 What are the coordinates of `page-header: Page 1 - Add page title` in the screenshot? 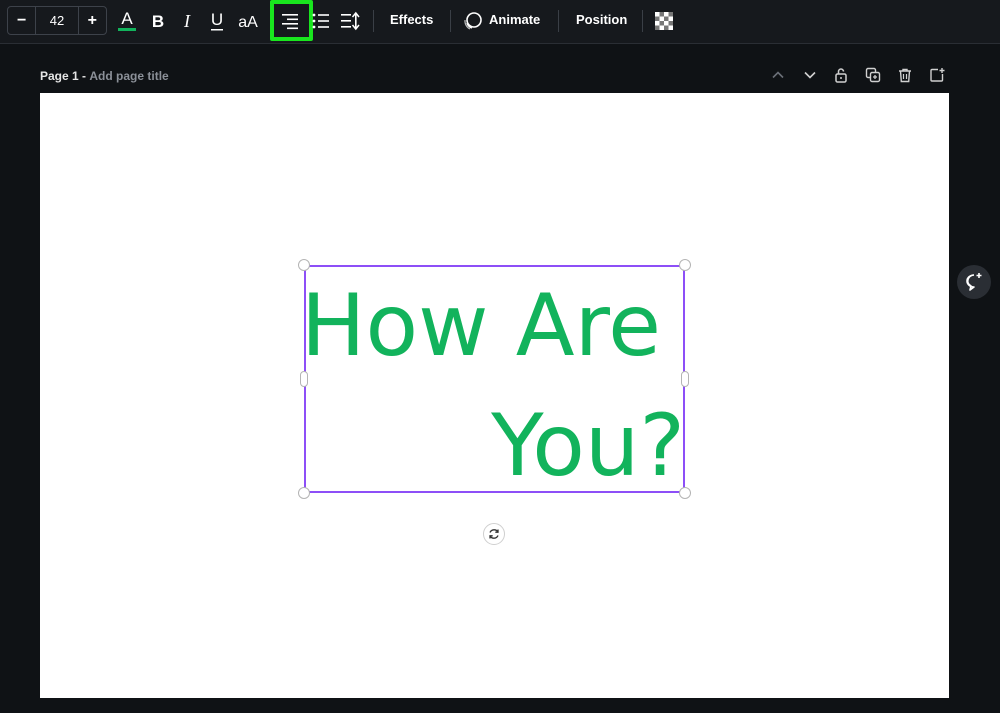 It's located at (104, 76).